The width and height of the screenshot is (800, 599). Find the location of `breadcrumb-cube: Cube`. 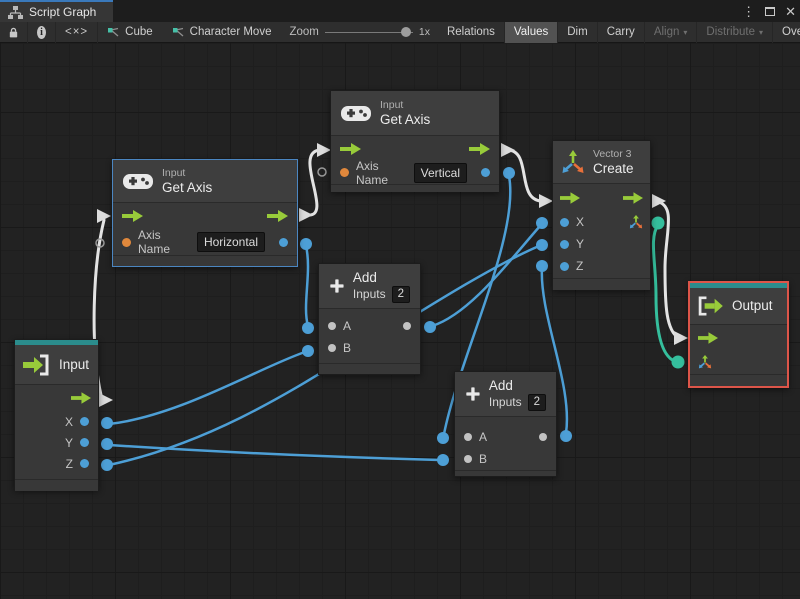

breadcrumb-cube: Cube is located at coordinates (130, 32).